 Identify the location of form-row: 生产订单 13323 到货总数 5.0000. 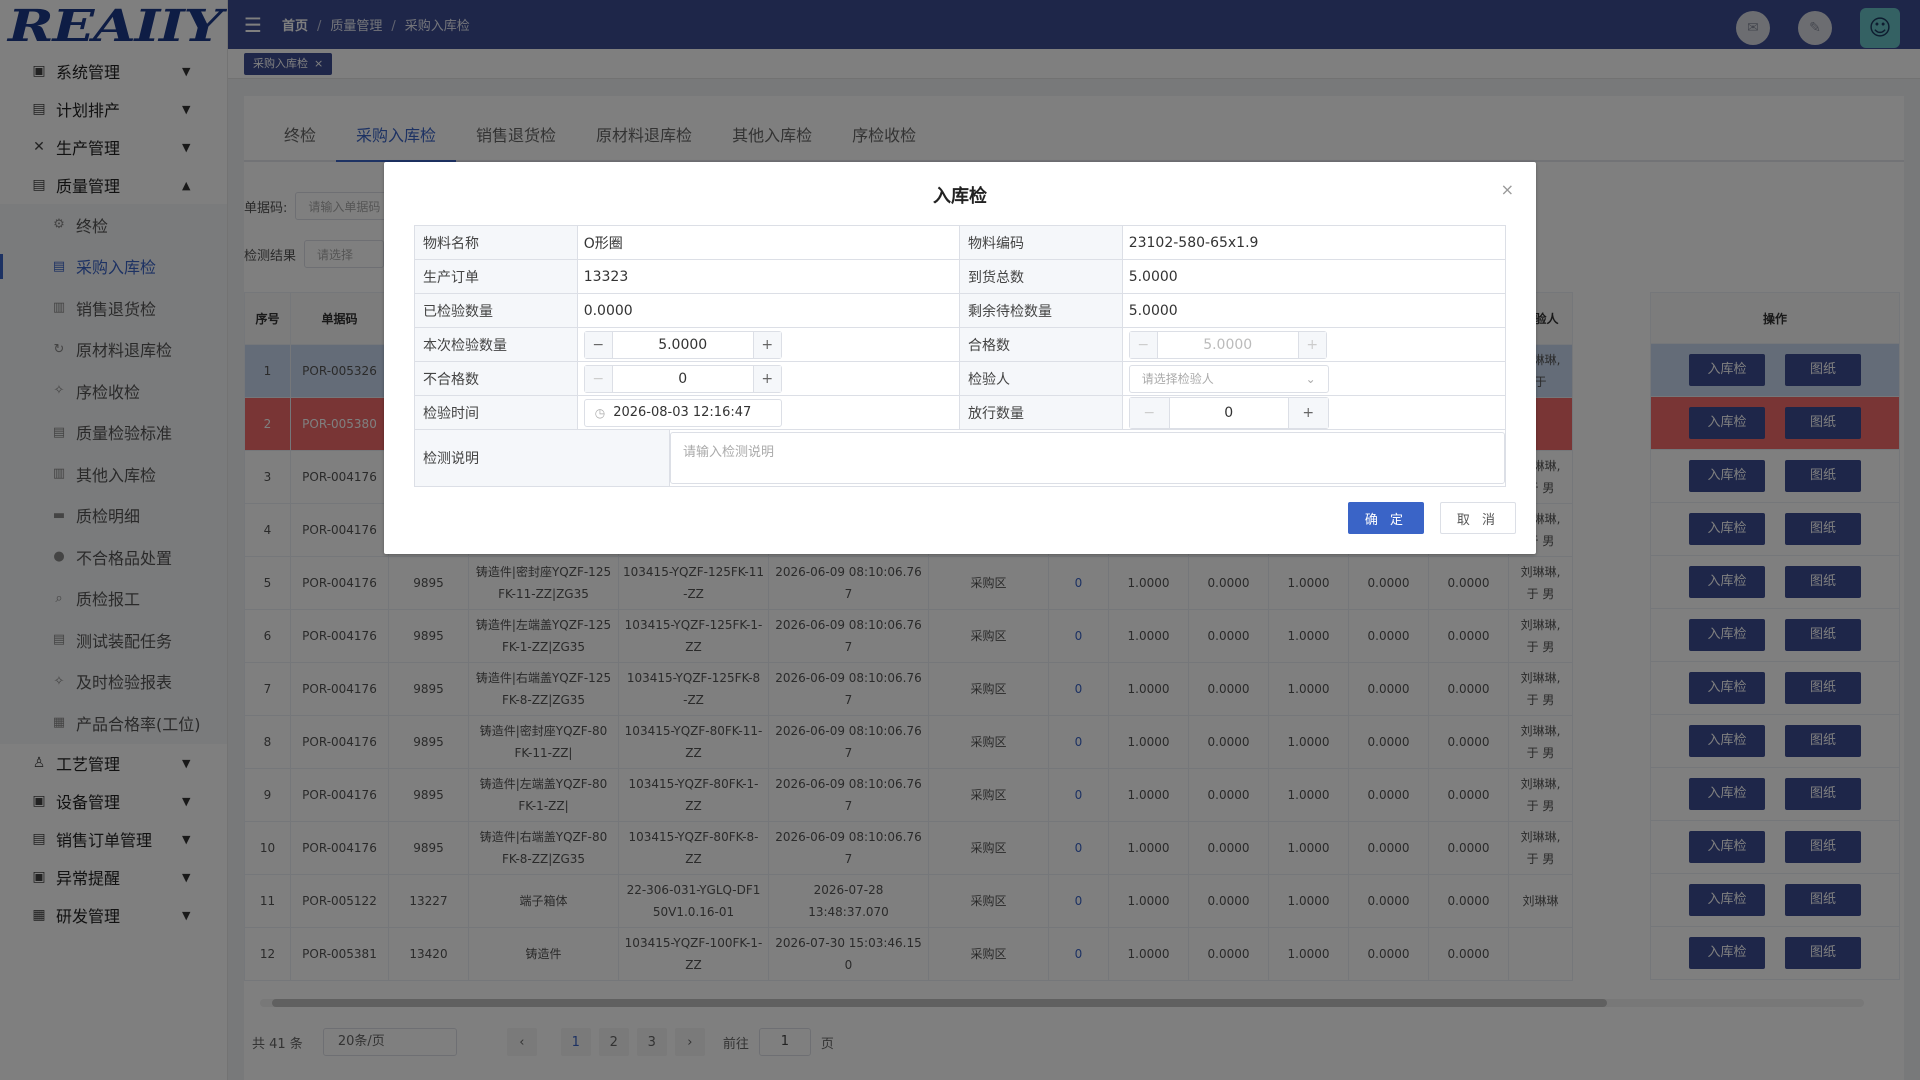
(960, 277).